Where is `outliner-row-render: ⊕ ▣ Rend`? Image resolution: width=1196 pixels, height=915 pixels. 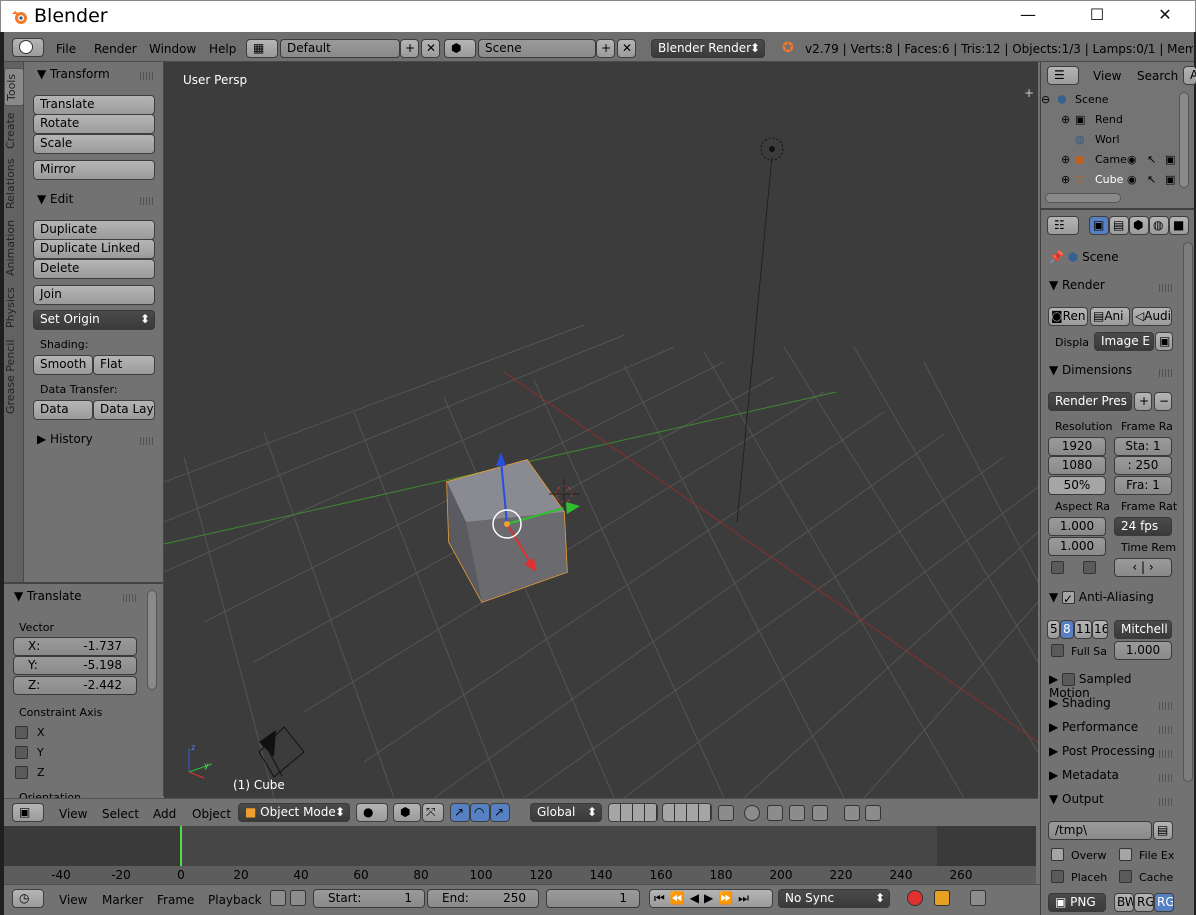 outliner-row-render: ⊕ ▣ Rend is located at coordinates (1120, 122).